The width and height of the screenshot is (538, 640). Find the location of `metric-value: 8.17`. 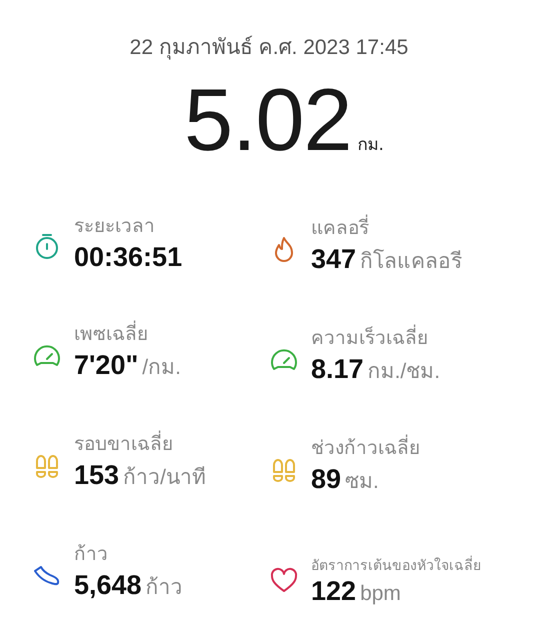

metric-value: 8.17 is located at coordinates (337, 369).